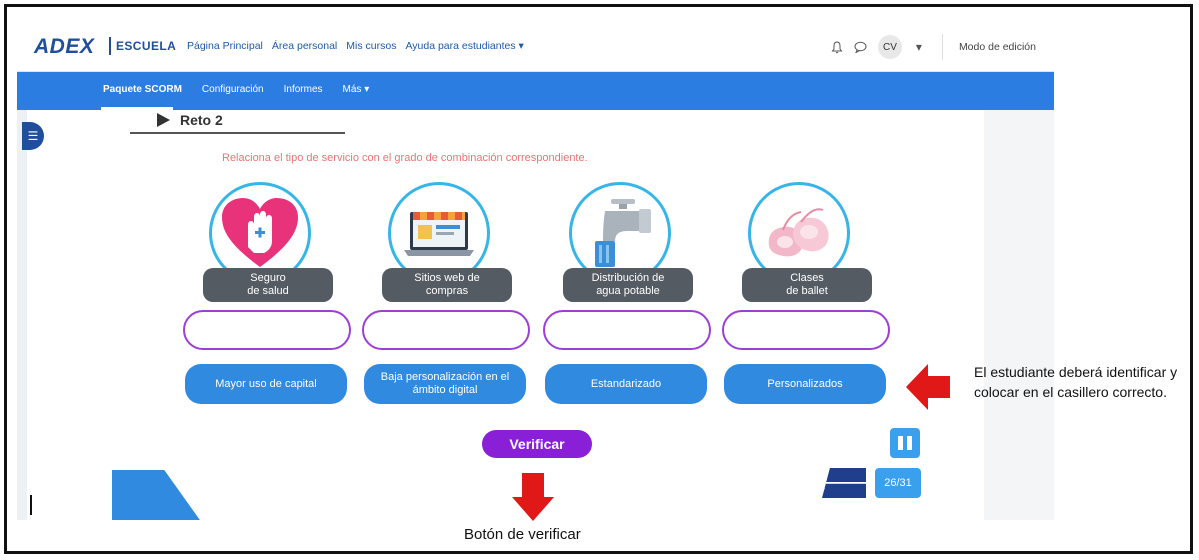 Image resolution: width=1199 pixels, height=560 pixels. I want to click on service-label-text: Seguro de salud, so click(268, 284).